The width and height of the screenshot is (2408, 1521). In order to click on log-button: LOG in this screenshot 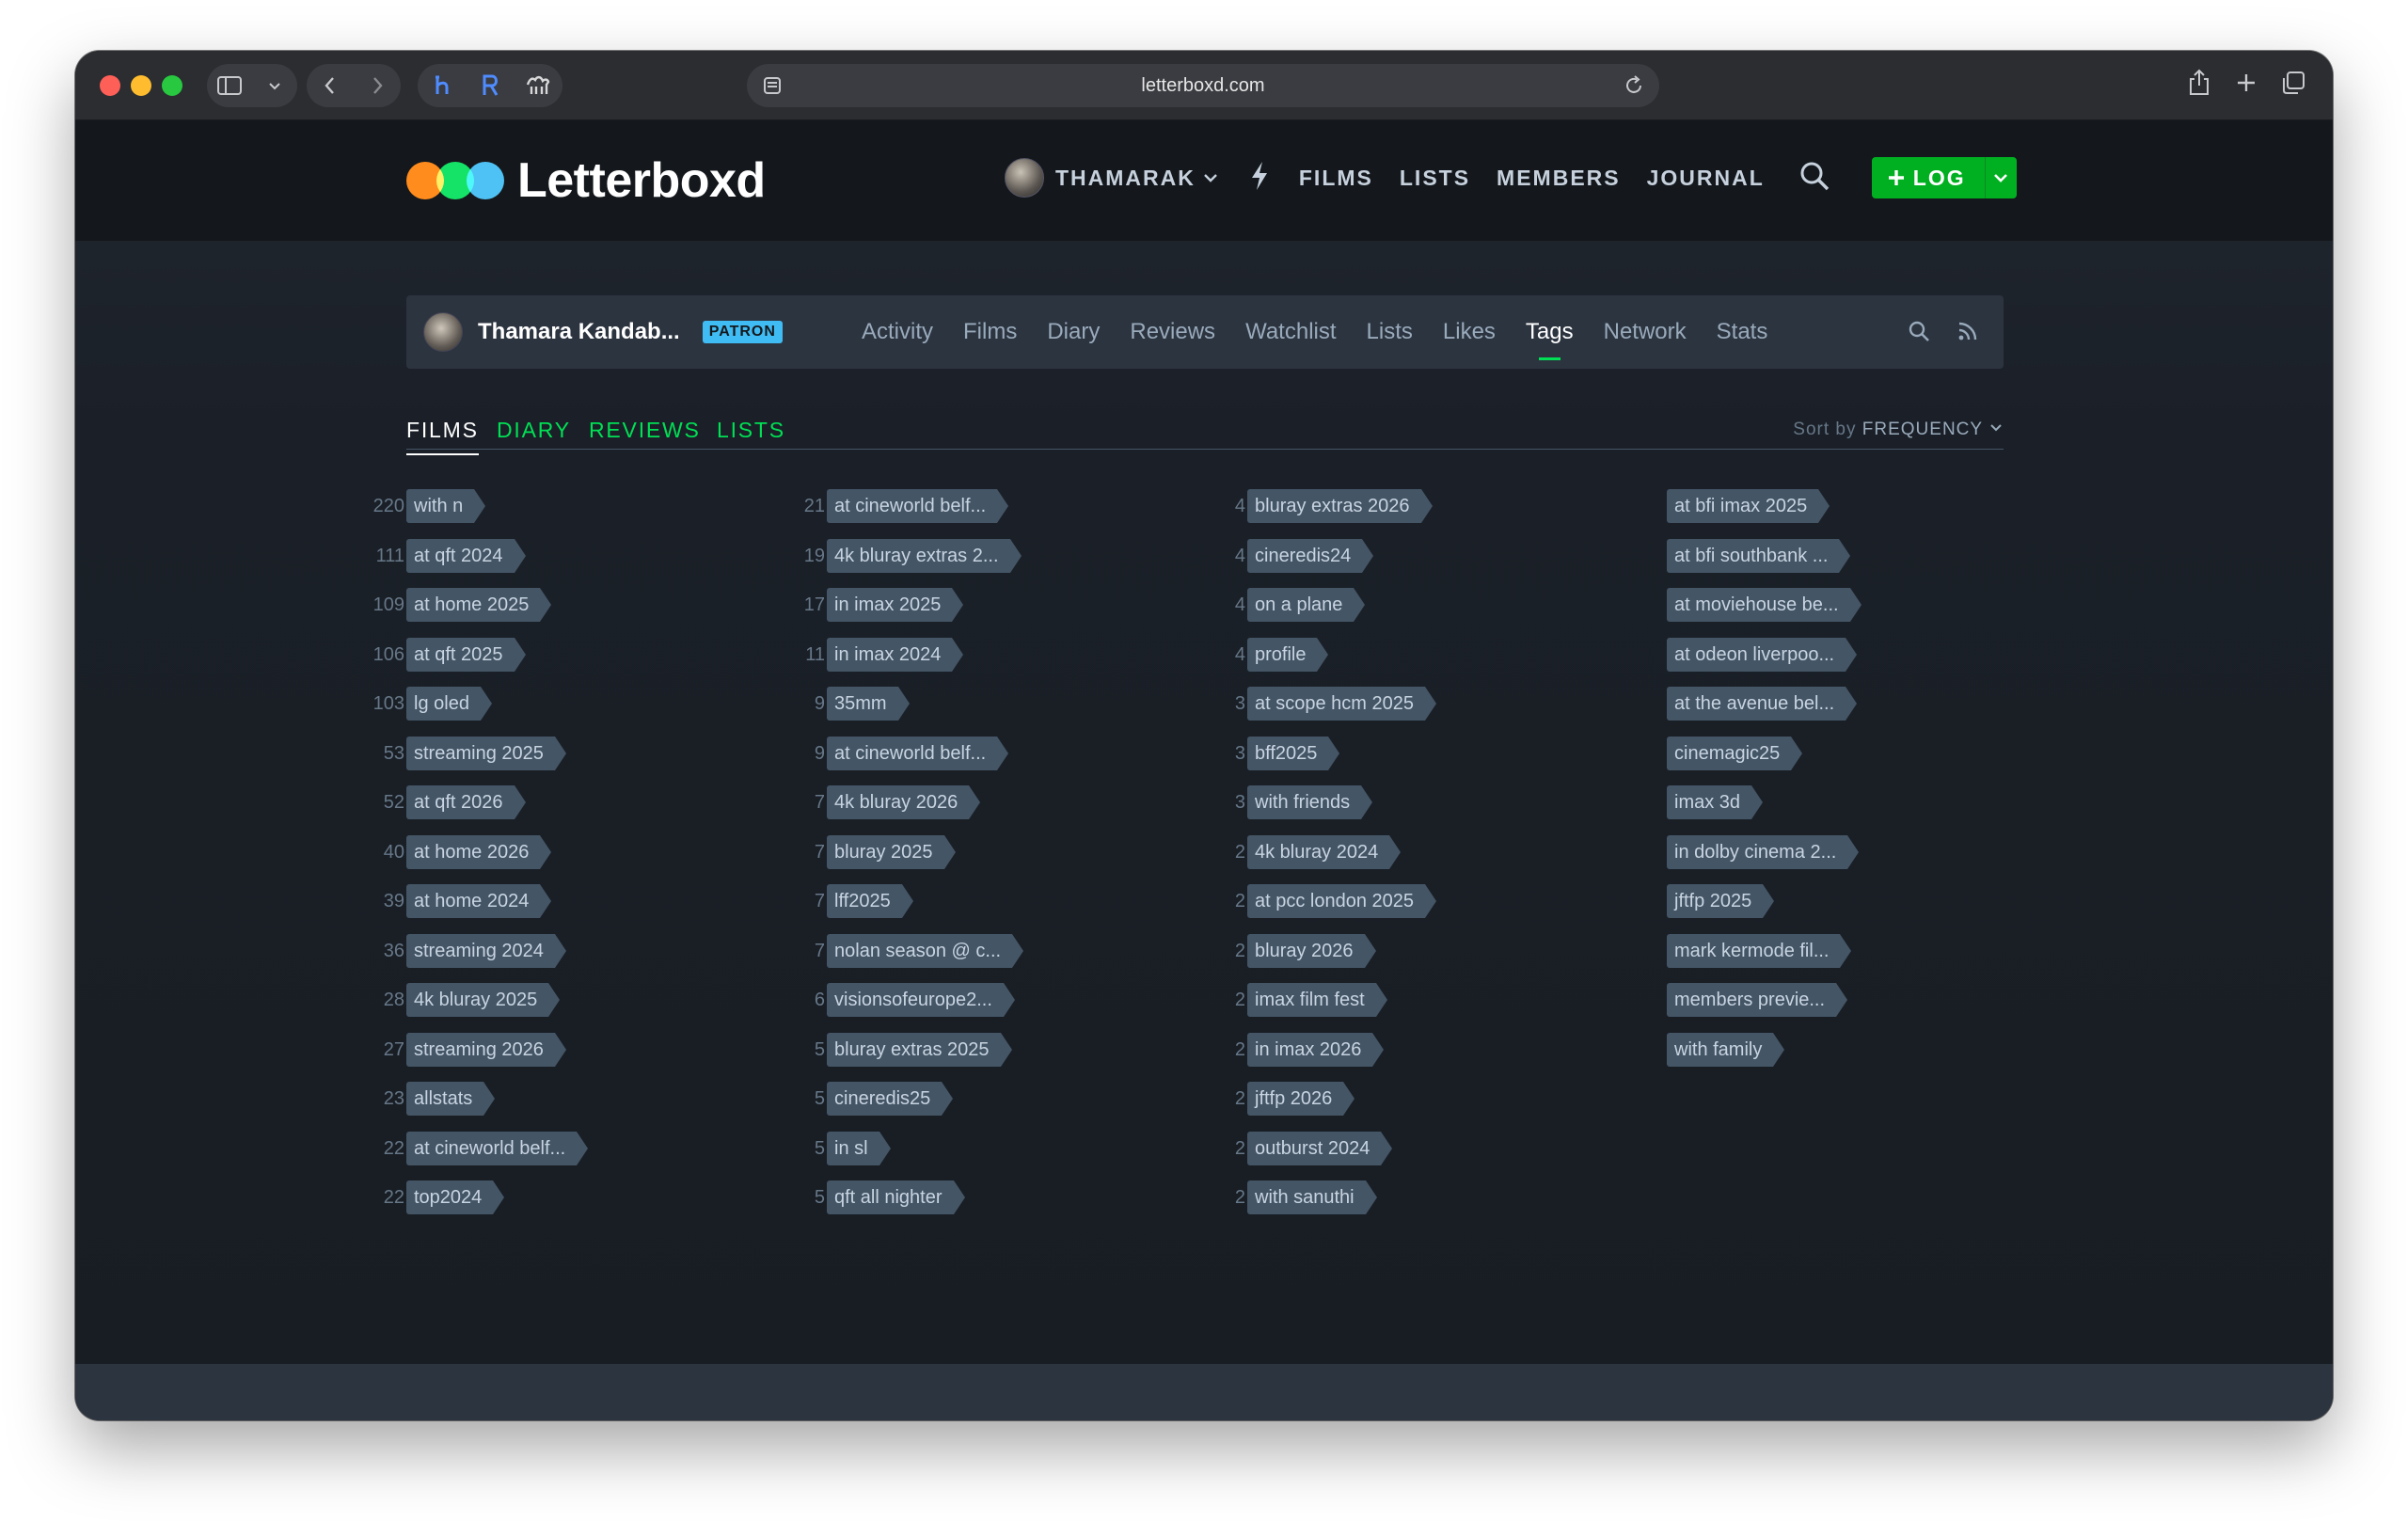, I will do `click(1944, 177)`.